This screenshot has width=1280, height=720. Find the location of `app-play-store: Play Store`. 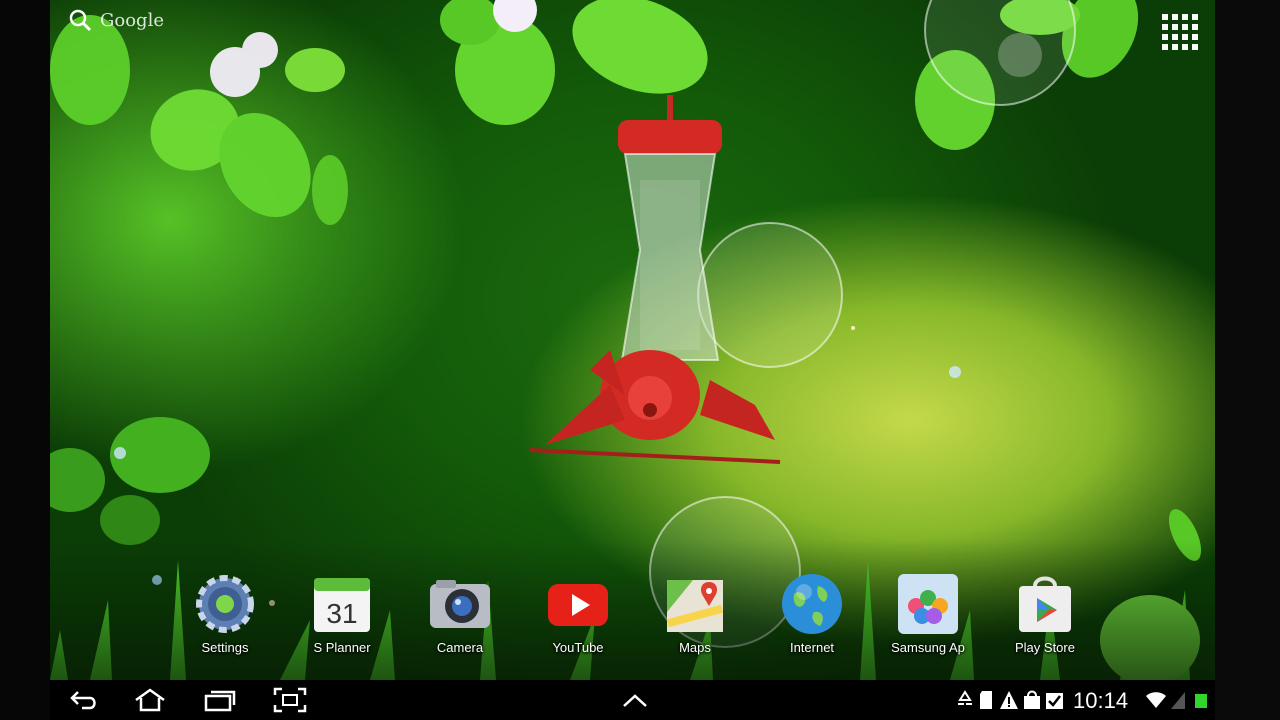

app-play-store: Play Store is located at coordinates (1045, 613).